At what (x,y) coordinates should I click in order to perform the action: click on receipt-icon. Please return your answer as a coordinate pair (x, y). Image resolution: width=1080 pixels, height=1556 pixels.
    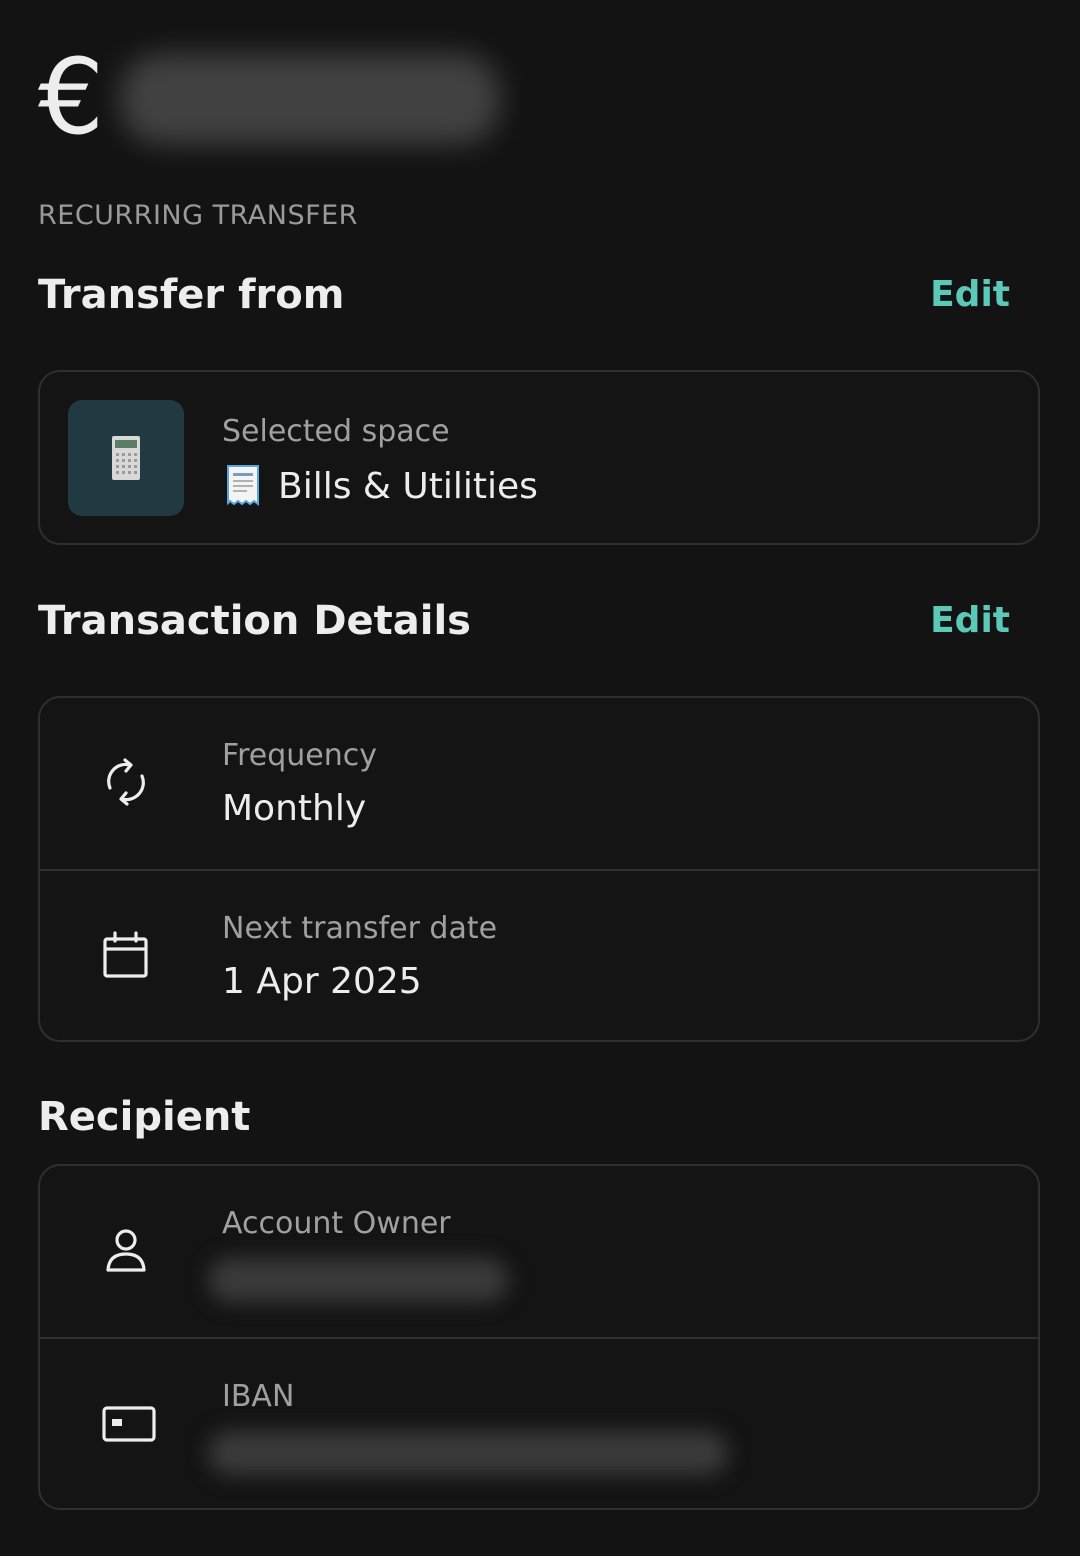
    Looking at the image, I should click on (243, 485).